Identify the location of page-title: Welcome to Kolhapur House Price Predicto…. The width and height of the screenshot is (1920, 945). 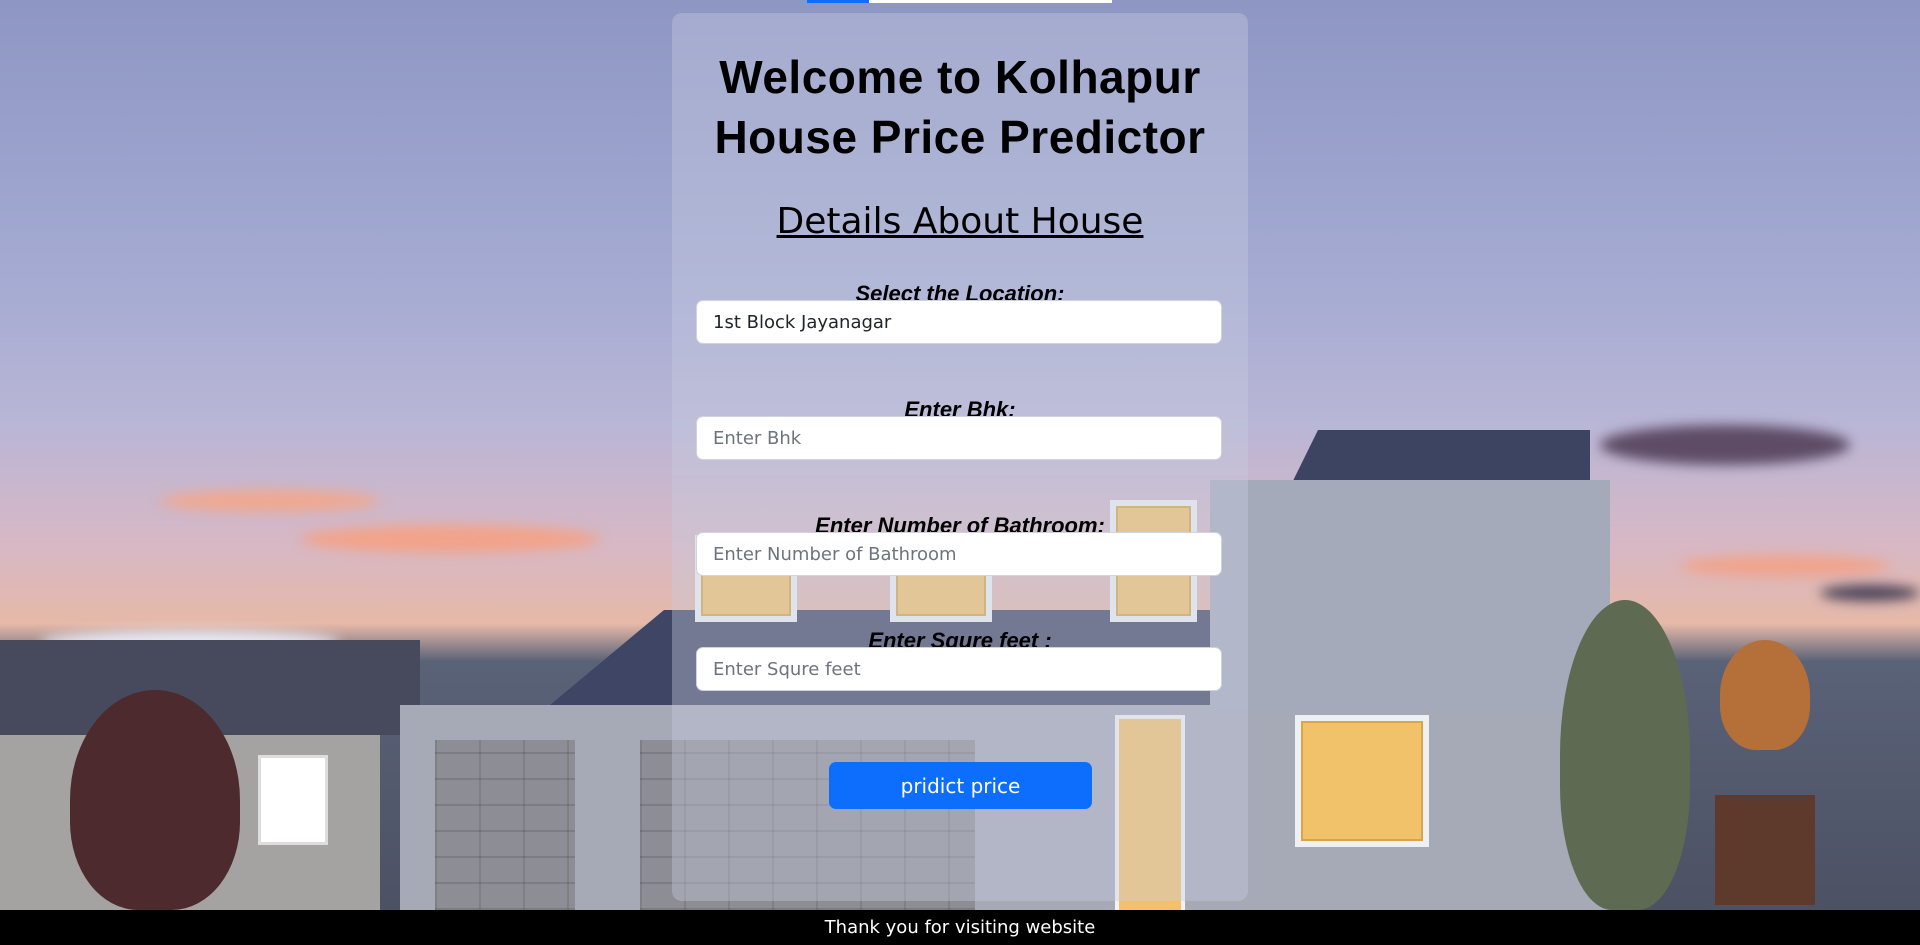
(960, 107).